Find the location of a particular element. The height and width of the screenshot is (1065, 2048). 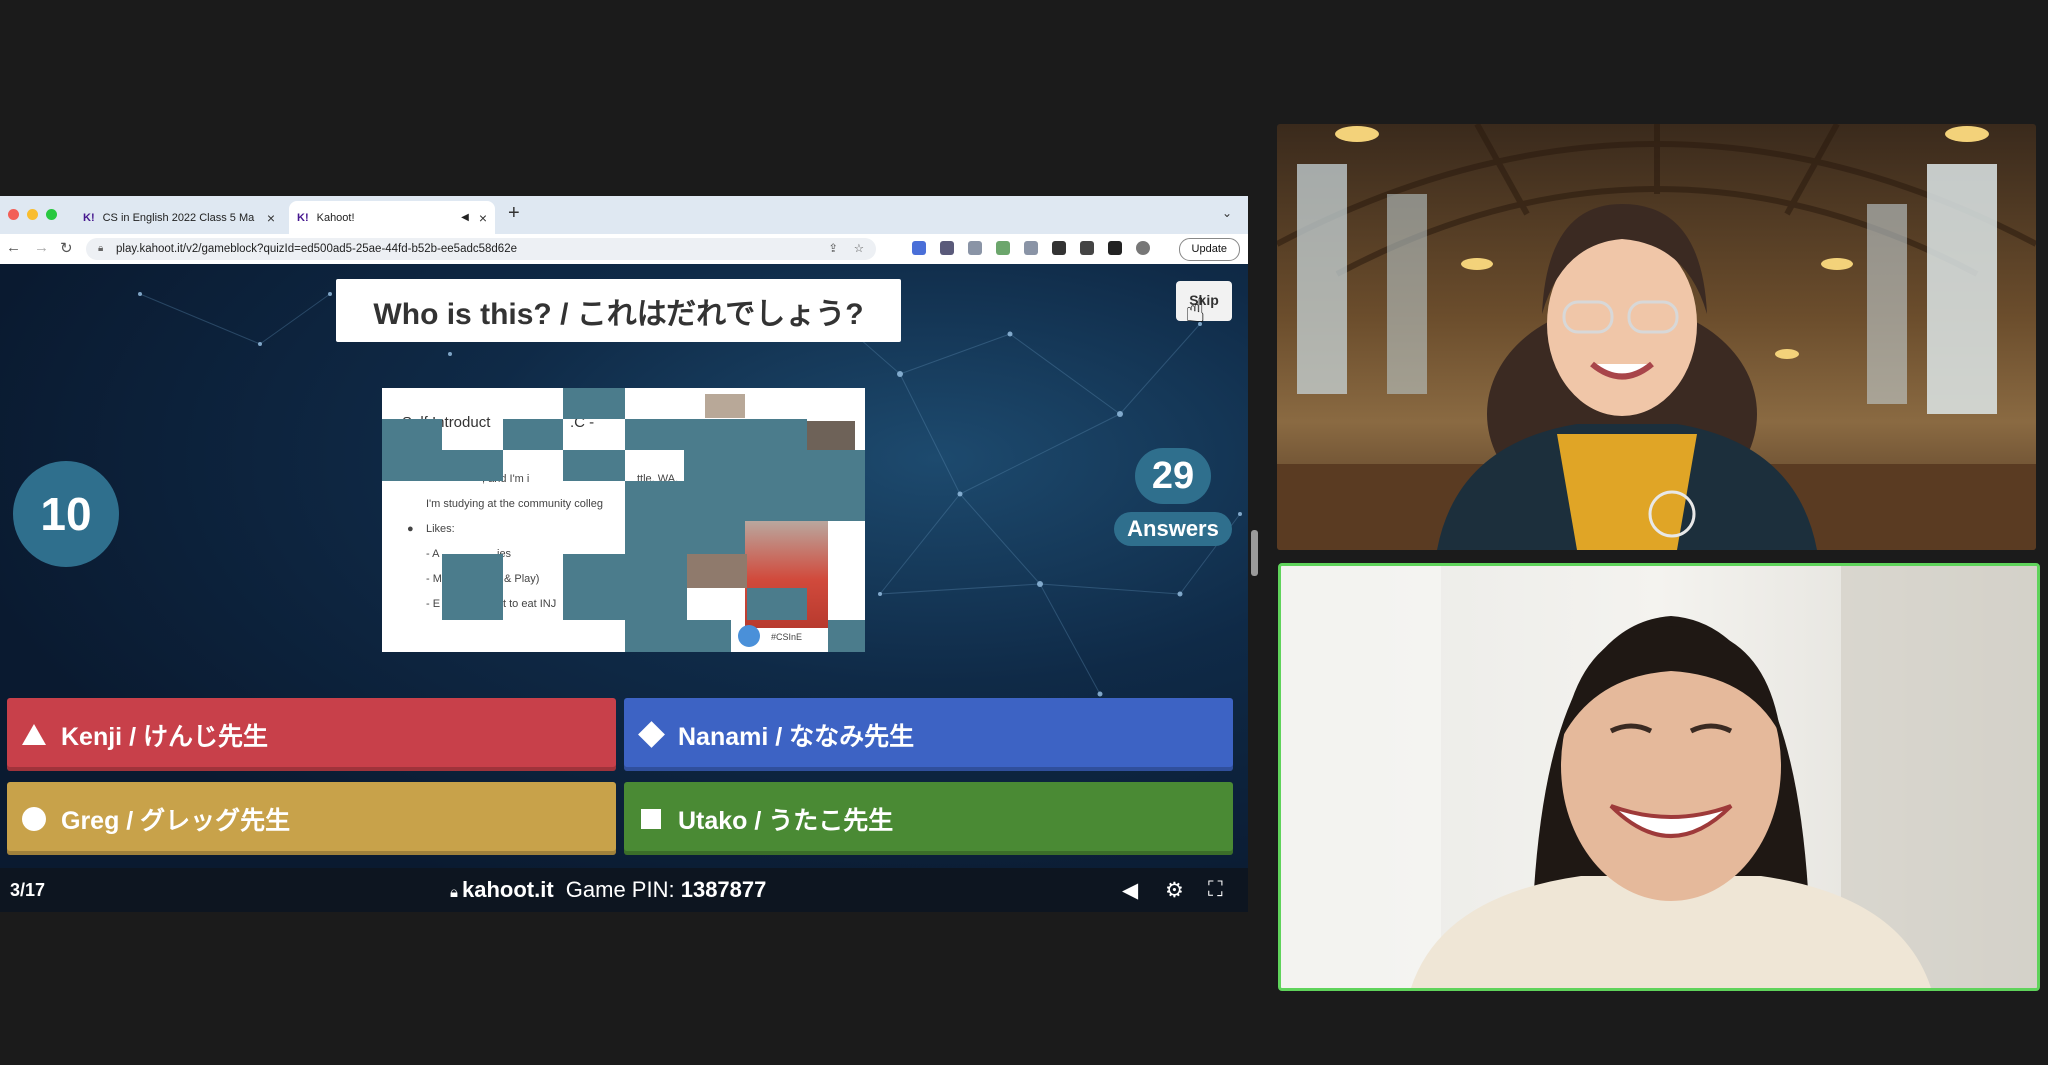

profile-avatar-icon is located at coordinates (1143, 248).